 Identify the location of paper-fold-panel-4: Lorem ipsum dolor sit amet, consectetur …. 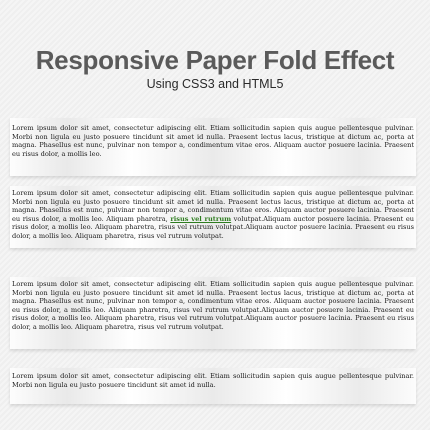
(213, 386).